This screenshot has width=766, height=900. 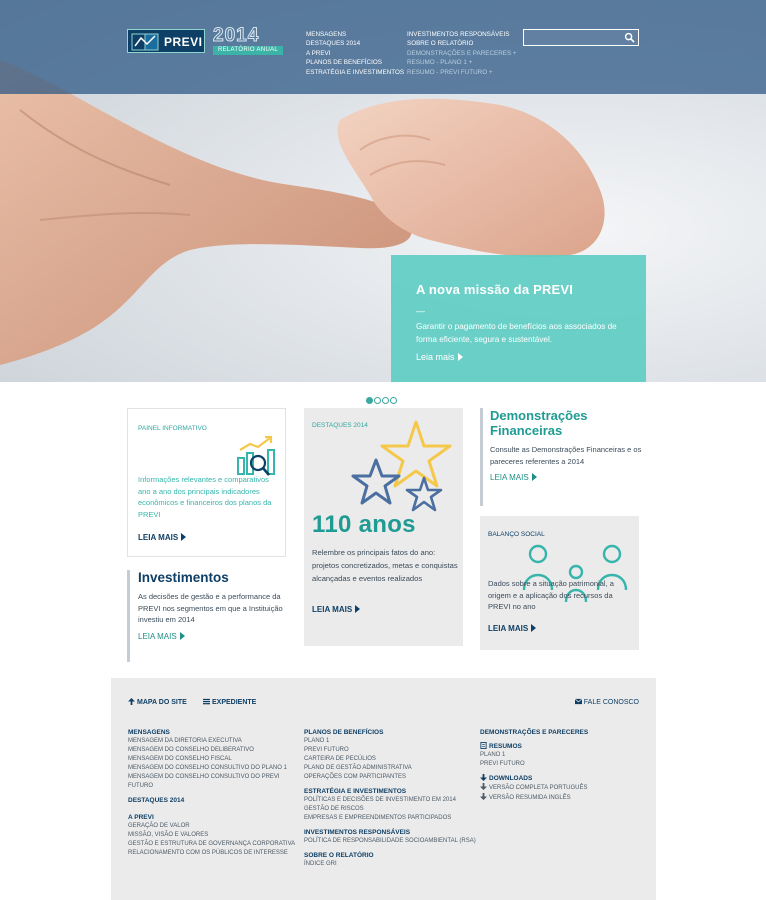 What do you see at coordinates (462, 43) in the screenshot?
I see `nav-sobre-relatorio: SOBRE O RELATÓRIO` at bounding box center [462, 43].